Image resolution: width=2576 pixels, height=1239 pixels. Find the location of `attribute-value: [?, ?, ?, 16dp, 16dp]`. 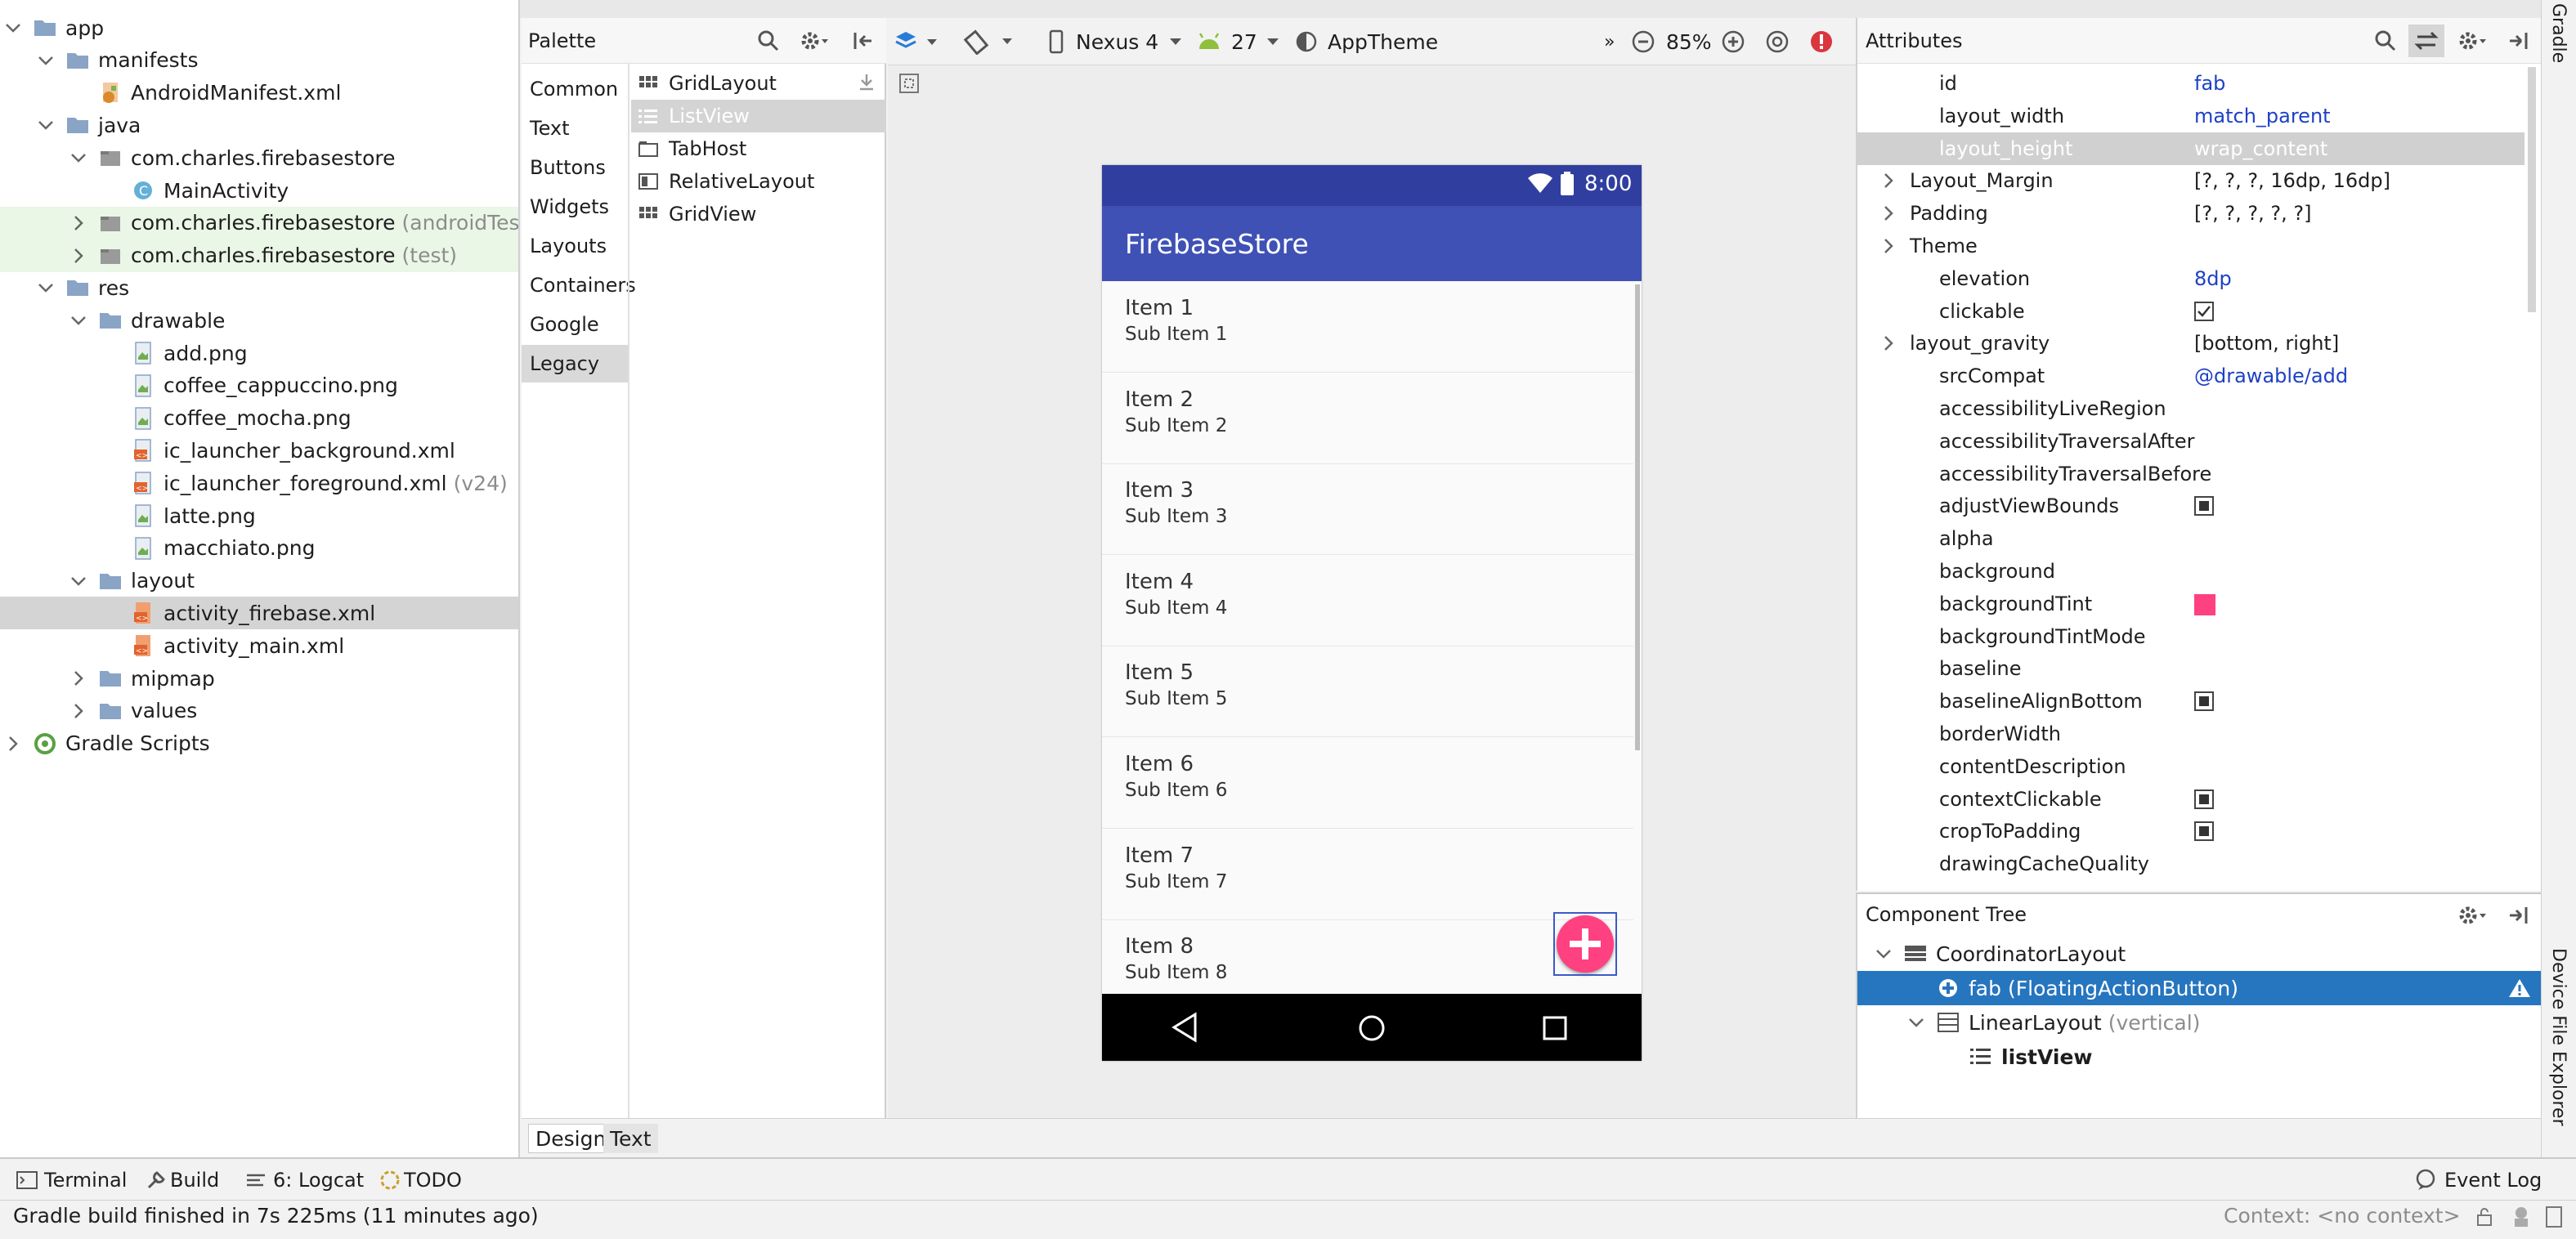

attribute-value: [?, ?, ?, 16dp, 16dp] is located at coordinates (2292, 180).